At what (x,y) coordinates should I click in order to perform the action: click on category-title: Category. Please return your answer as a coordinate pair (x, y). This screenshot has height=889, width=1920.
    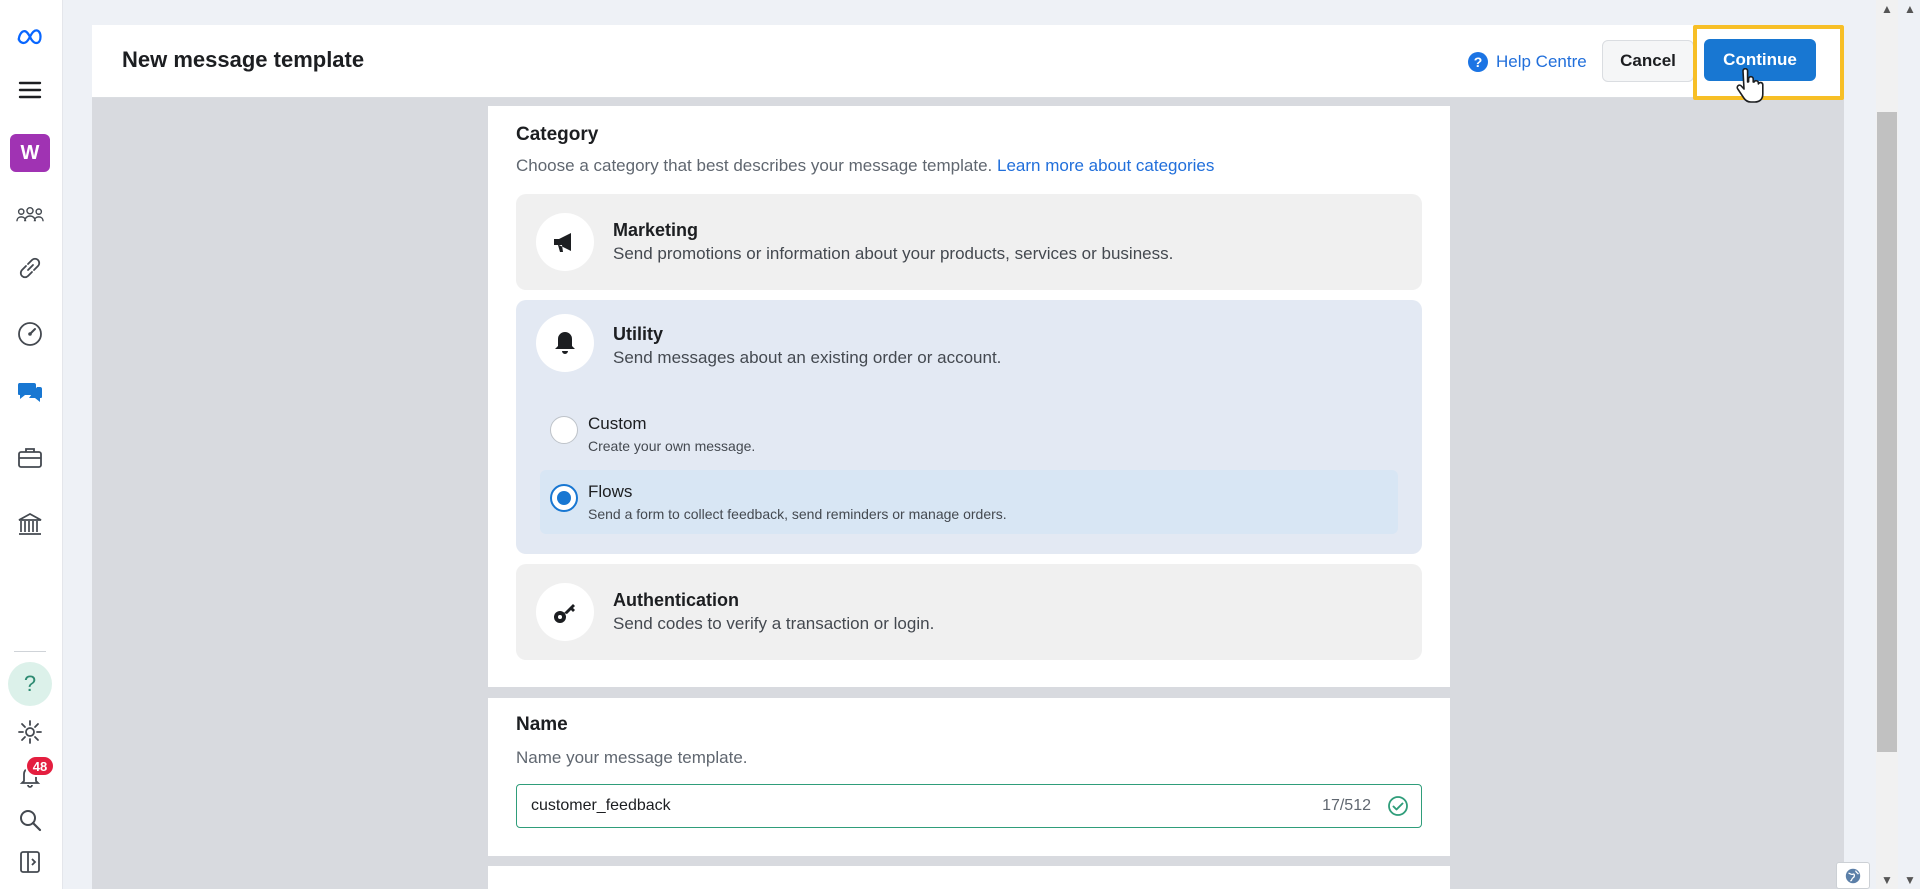
    Looking at the image, I should click on (557, 134).